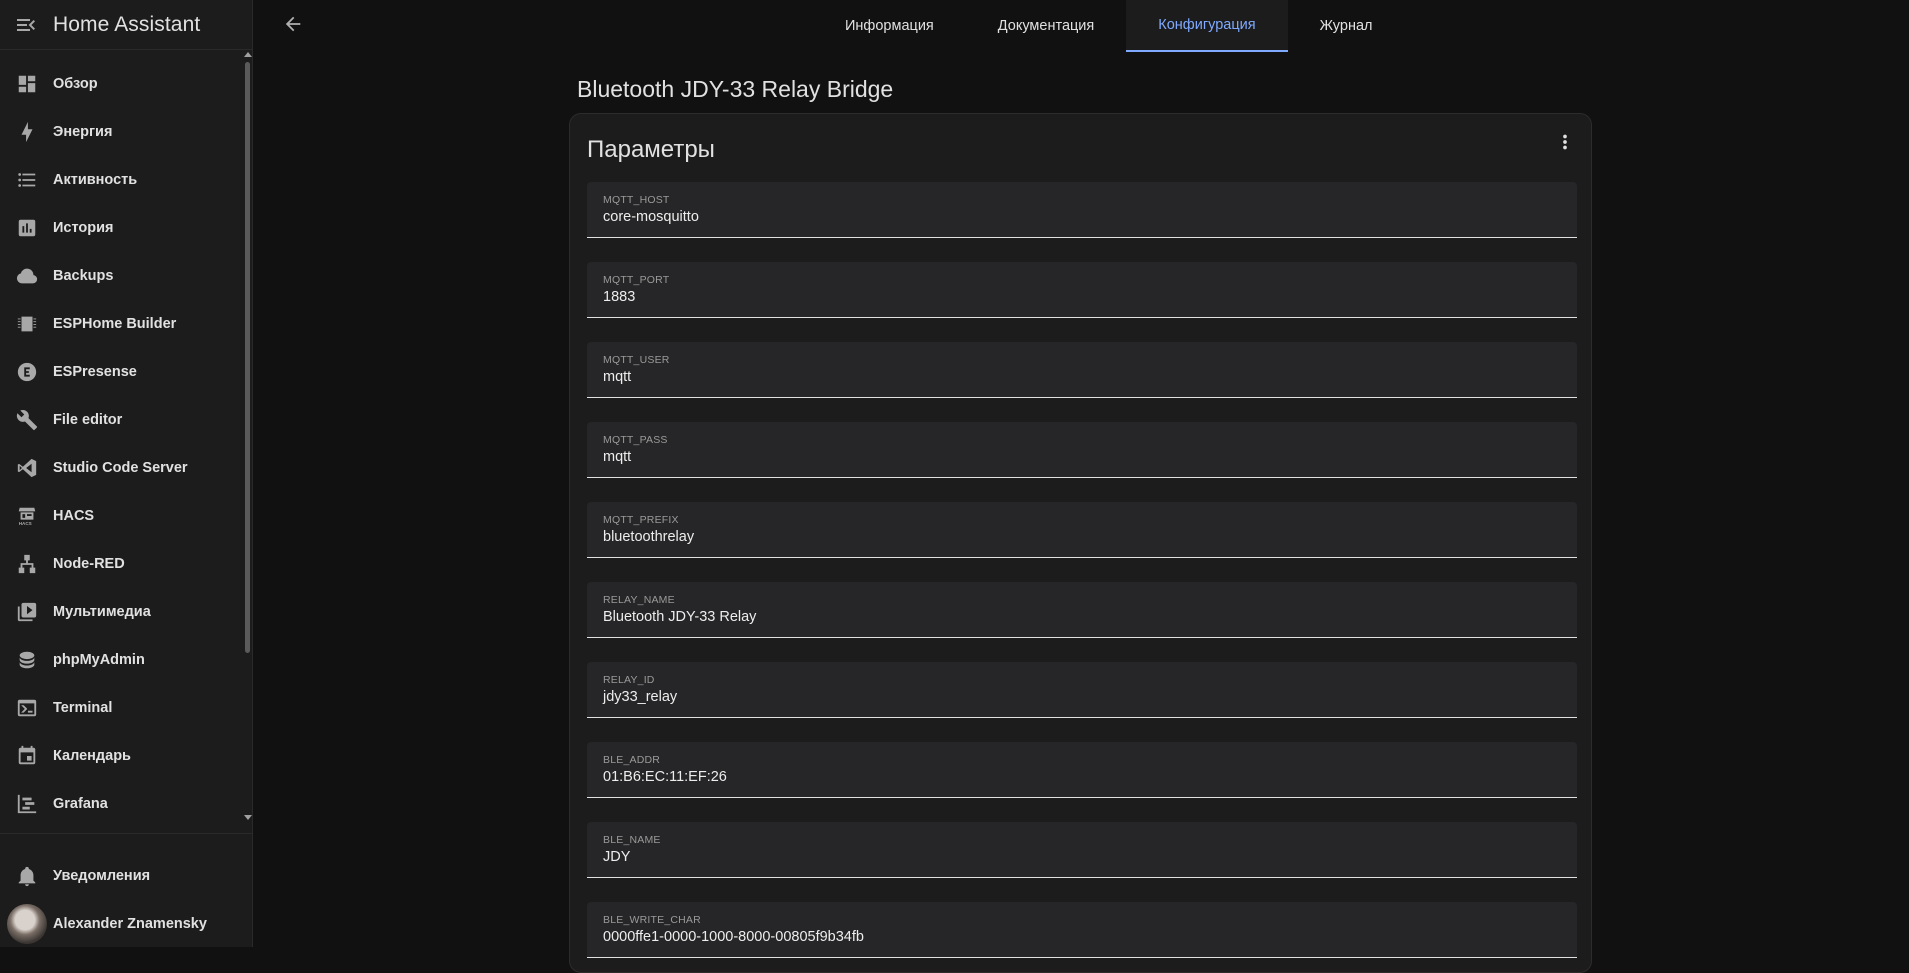 This screenshot has height=973, width=1909. Describe the element at coordinates (27, 708) in the screenshot. I see `console-icon` at that location.